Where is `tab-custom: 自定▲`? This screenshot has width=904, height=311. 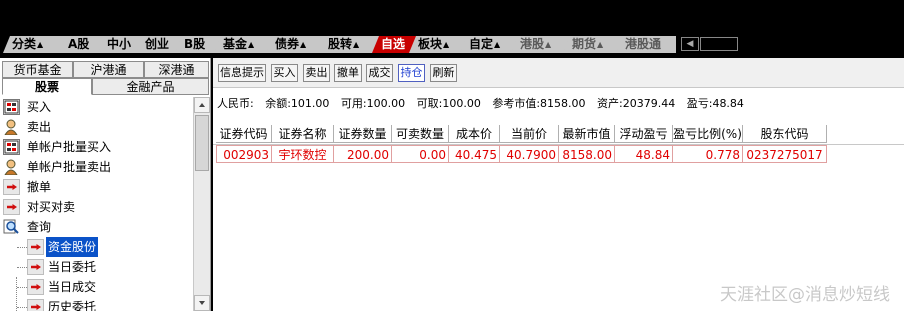 tab-custom: 自定▲ is located at coordinates (489, 44).